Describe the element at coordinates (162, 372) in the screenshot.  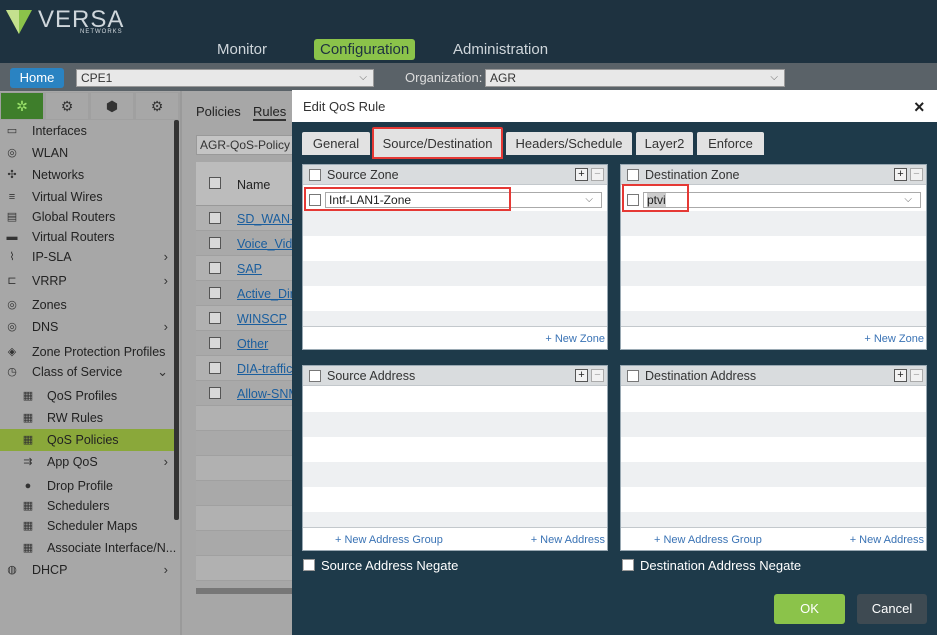
I see `chevron-down-icon: ⌄` at that location.